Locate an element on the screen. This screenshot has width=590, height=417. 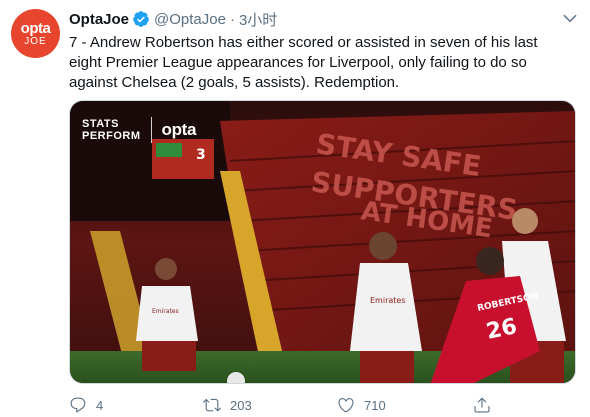
reply-button: 4 is located at coordinates (86, 405).